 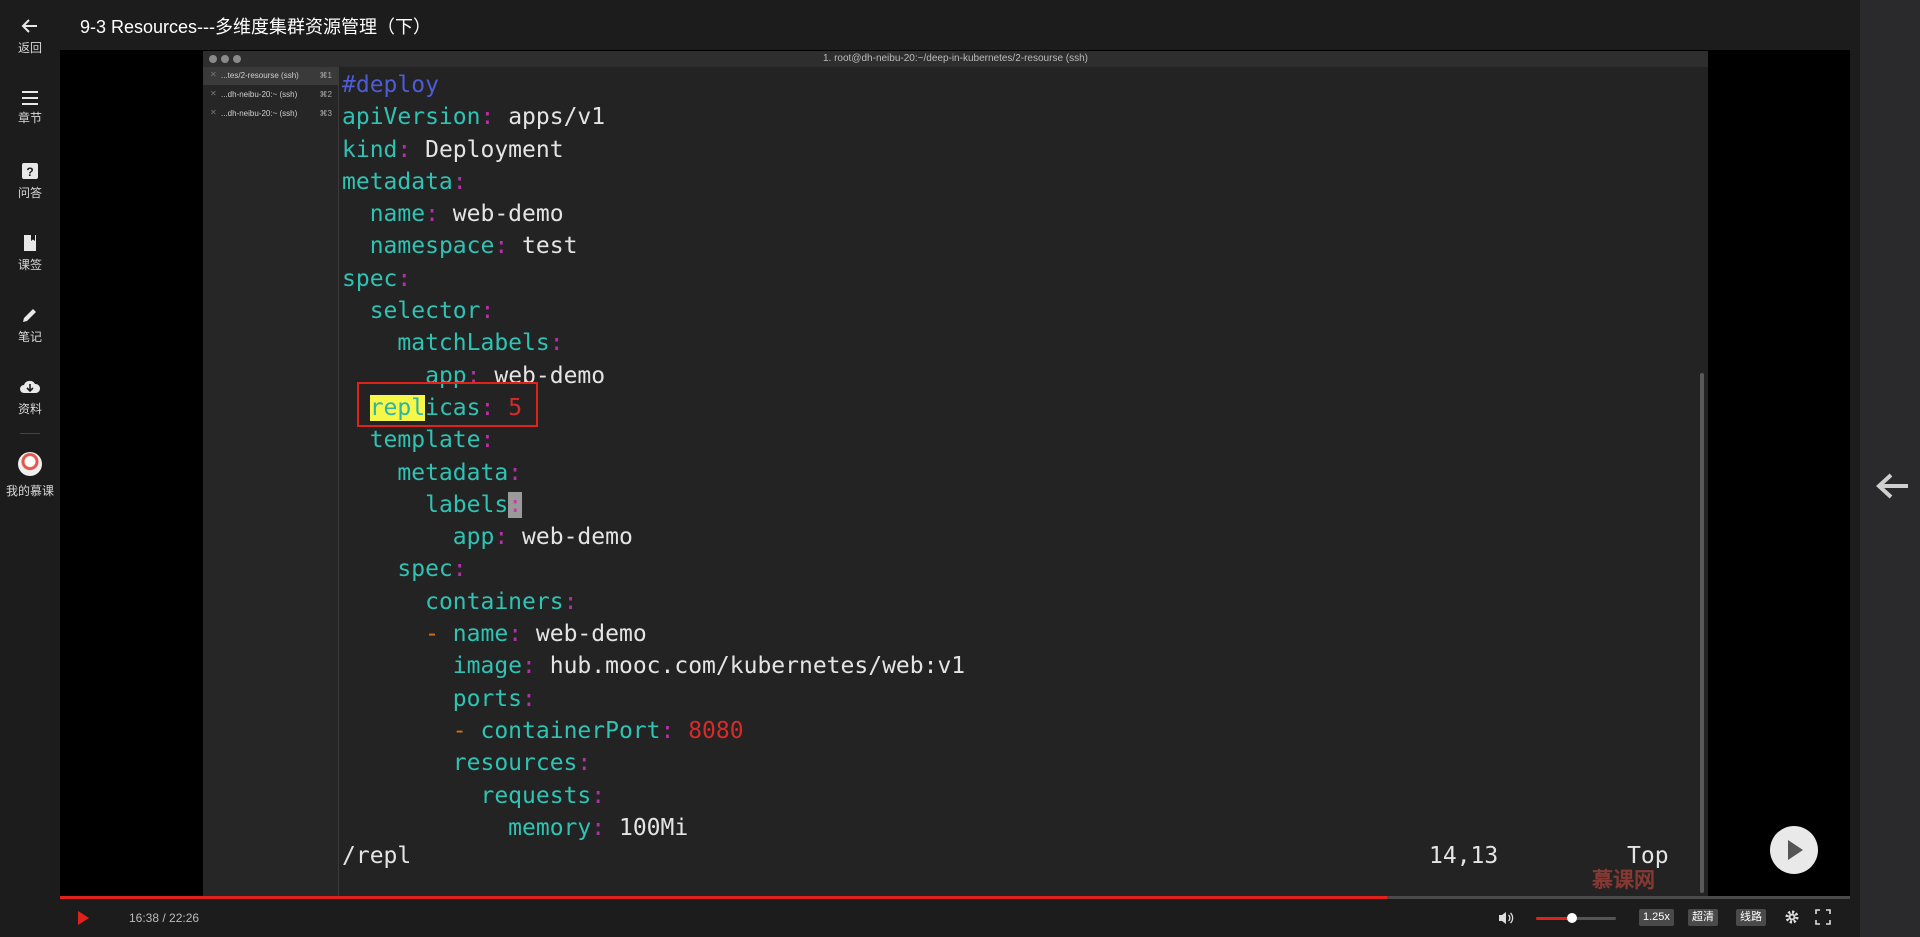 What do you see at coordinates (494, 601) in the screenshot?
I see `yaml-key: containers` at bounding box center [494, 601].